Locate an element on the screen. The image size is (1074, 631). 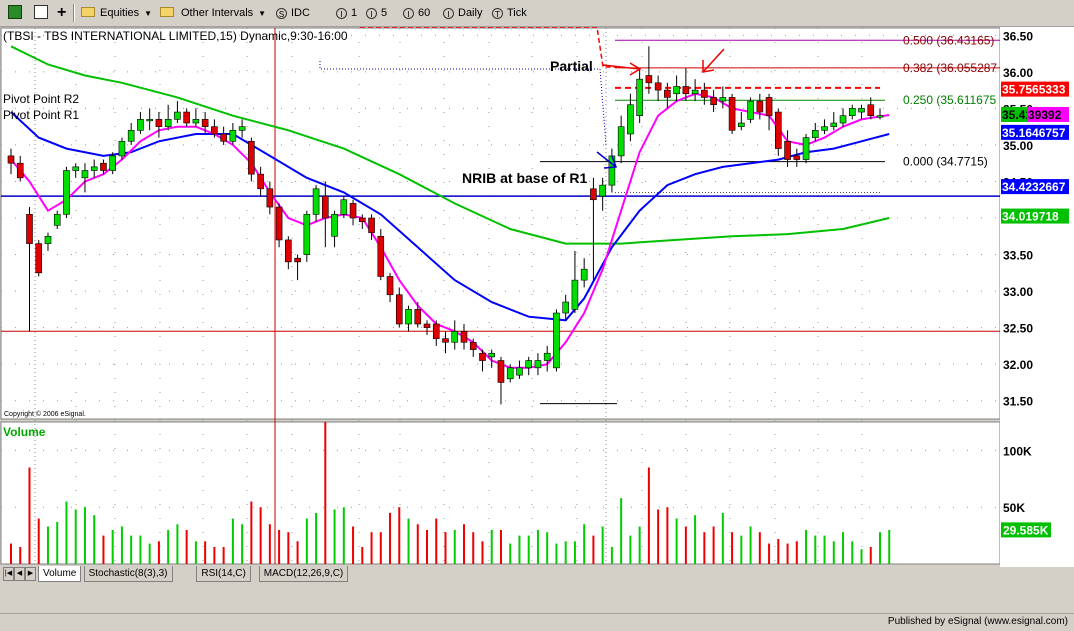
price-tick-label: 35.00 is located at coordinates (1018, 146).